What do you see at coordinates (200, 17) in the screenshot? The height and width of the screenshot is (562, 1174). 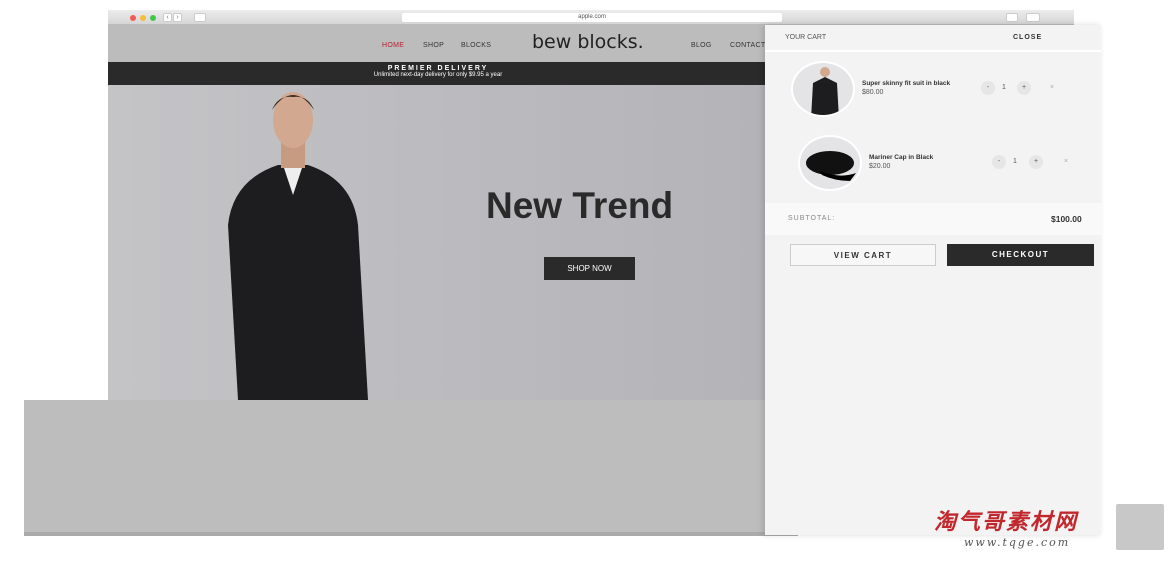 I see `sidebar-icon` at bounding box center [200, 17].